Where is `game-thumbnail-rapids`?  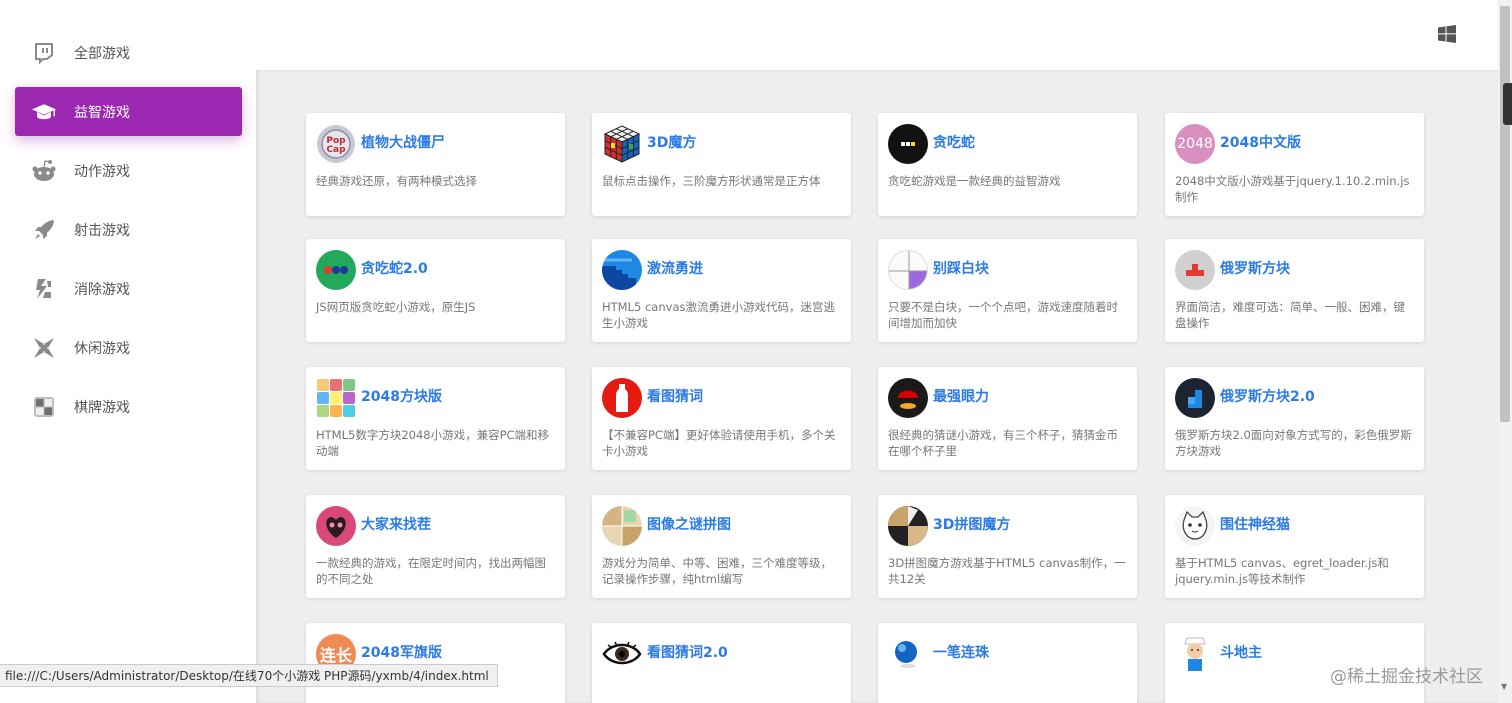 game-thumbnail-rapids is located at coordinates (622, 270).